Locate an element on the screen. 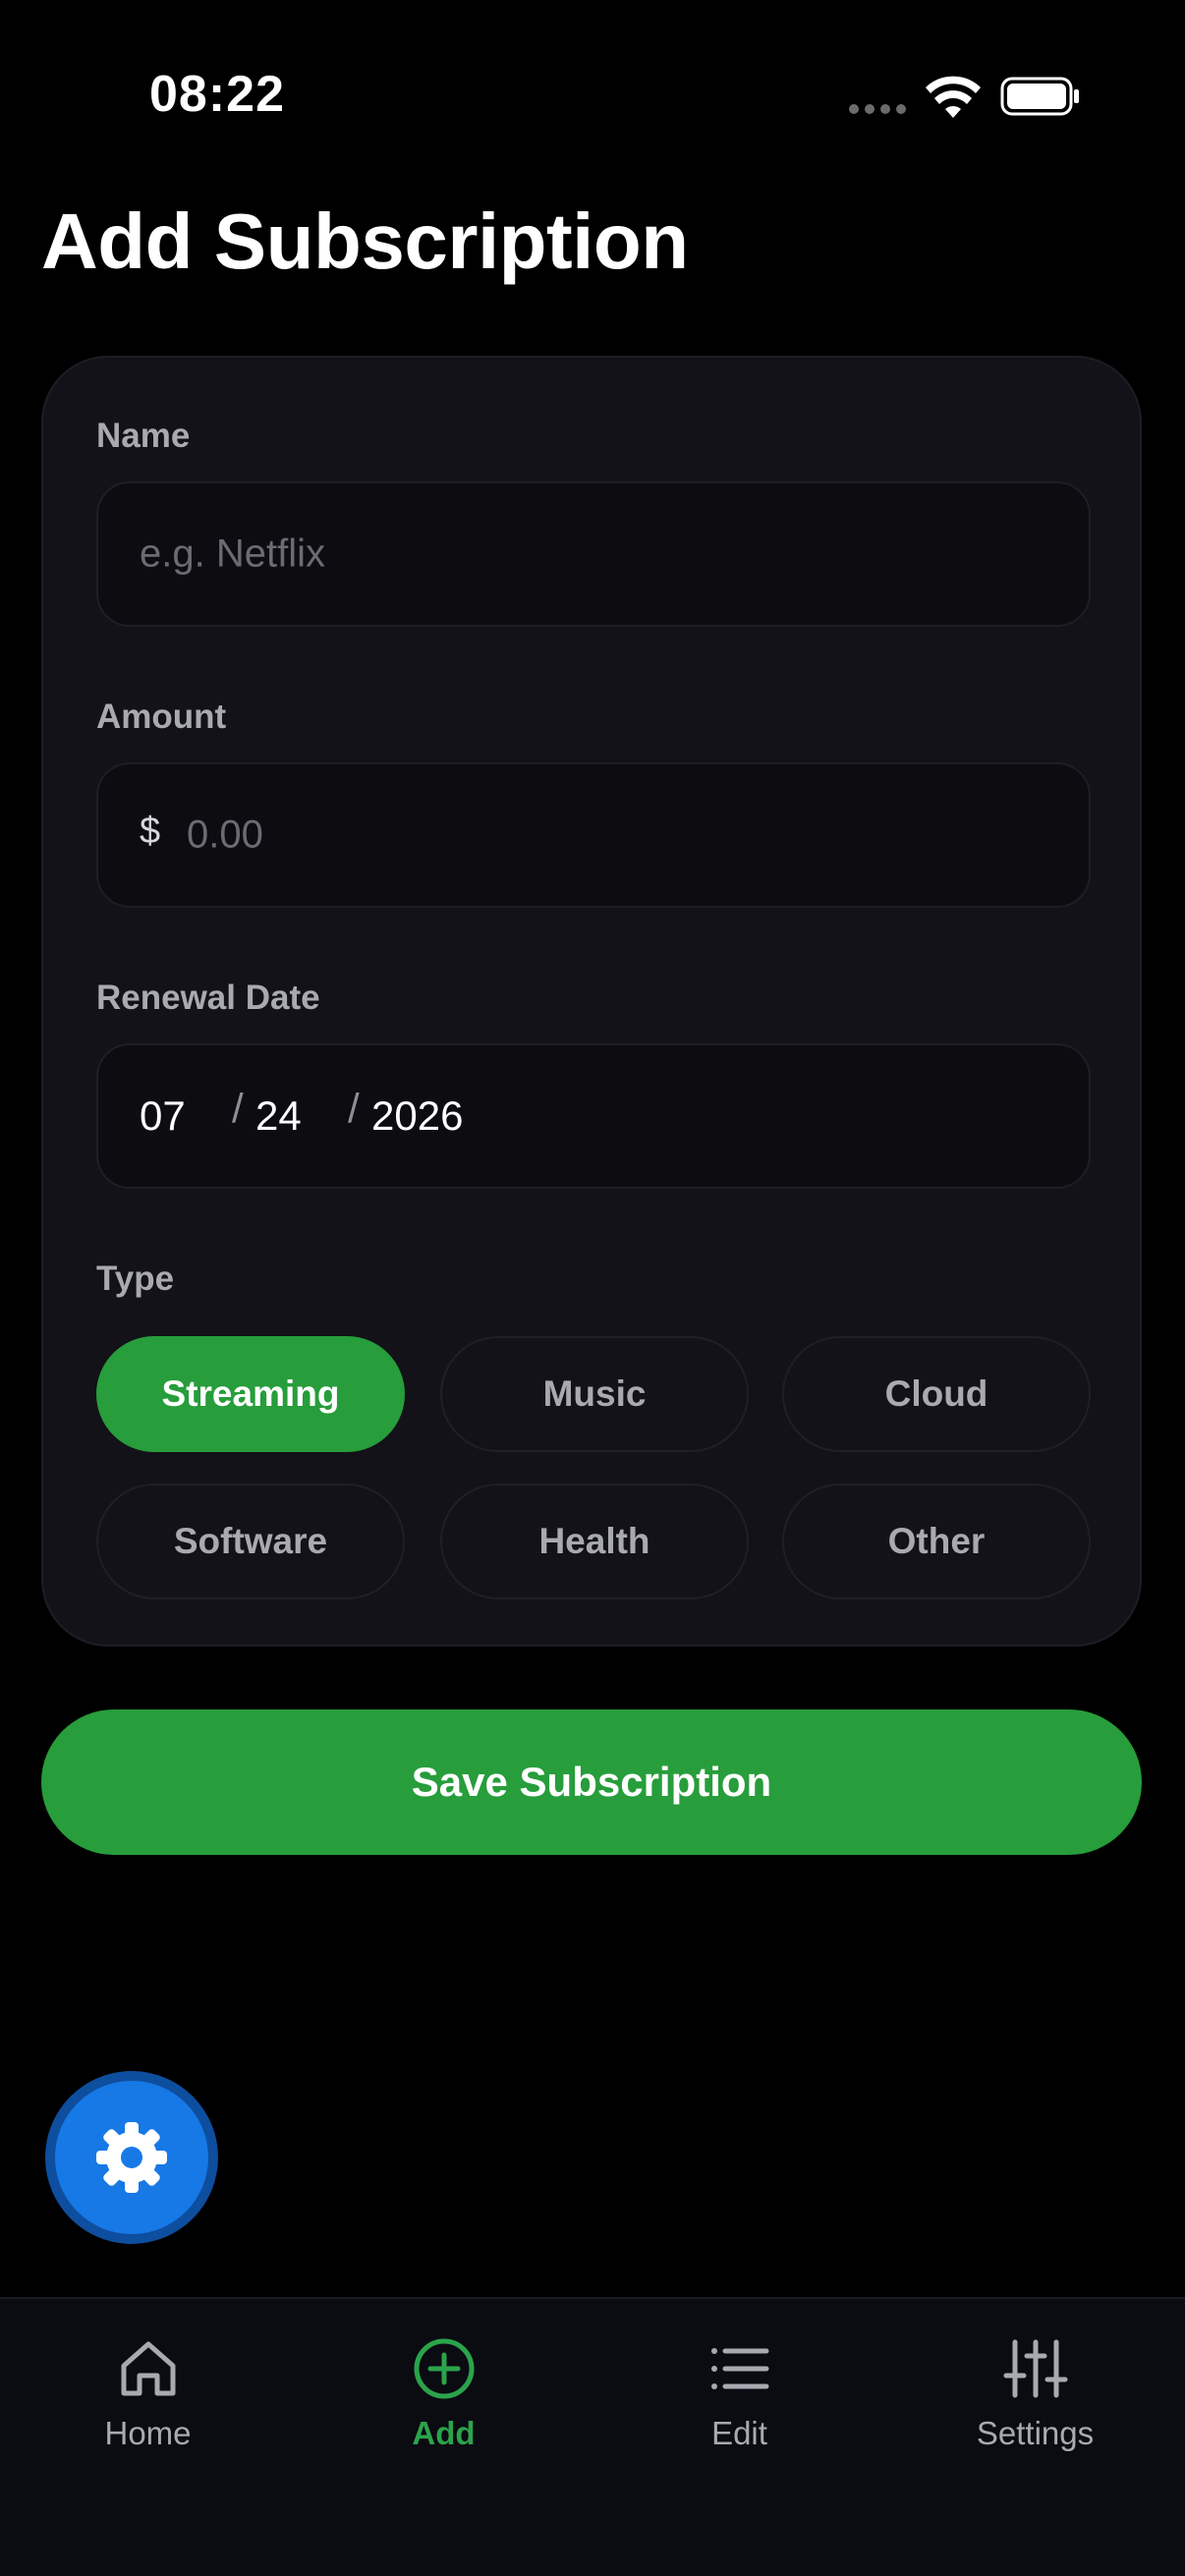 This screenshot has height=2576, width=1185. save-subscription-button: Save Subscription is located at coordinates (592, 1782).